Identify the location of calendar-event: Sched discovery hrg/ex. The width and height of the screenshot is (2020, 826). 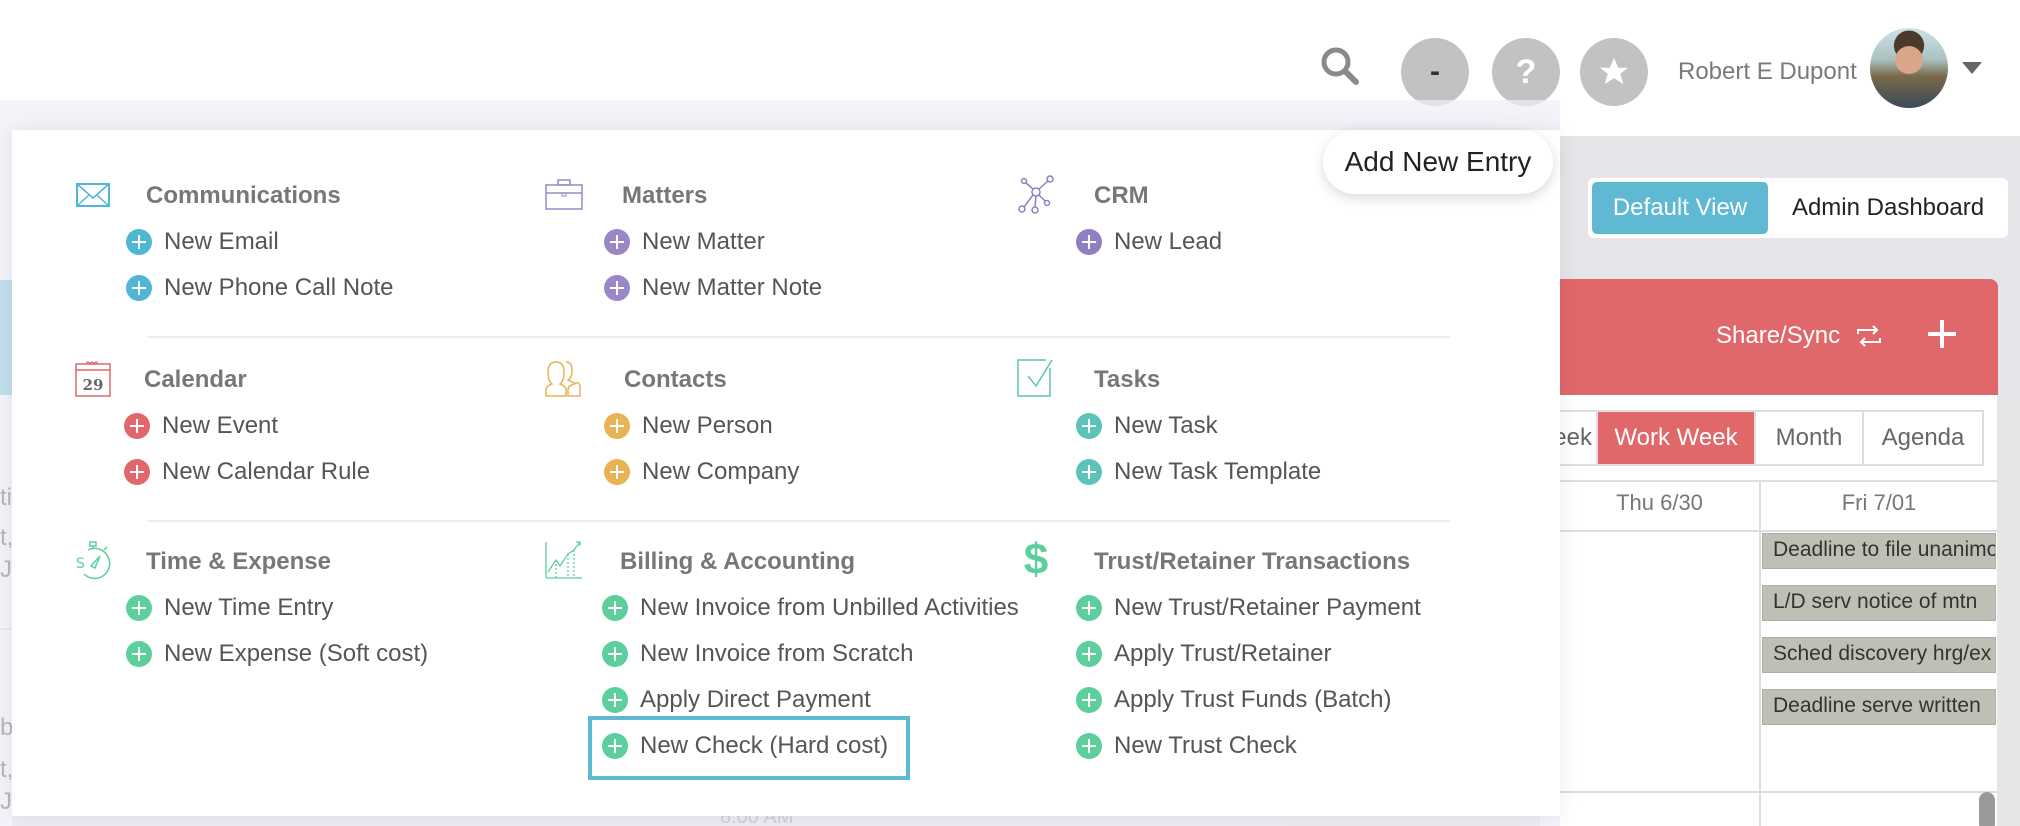
(1879, 655).